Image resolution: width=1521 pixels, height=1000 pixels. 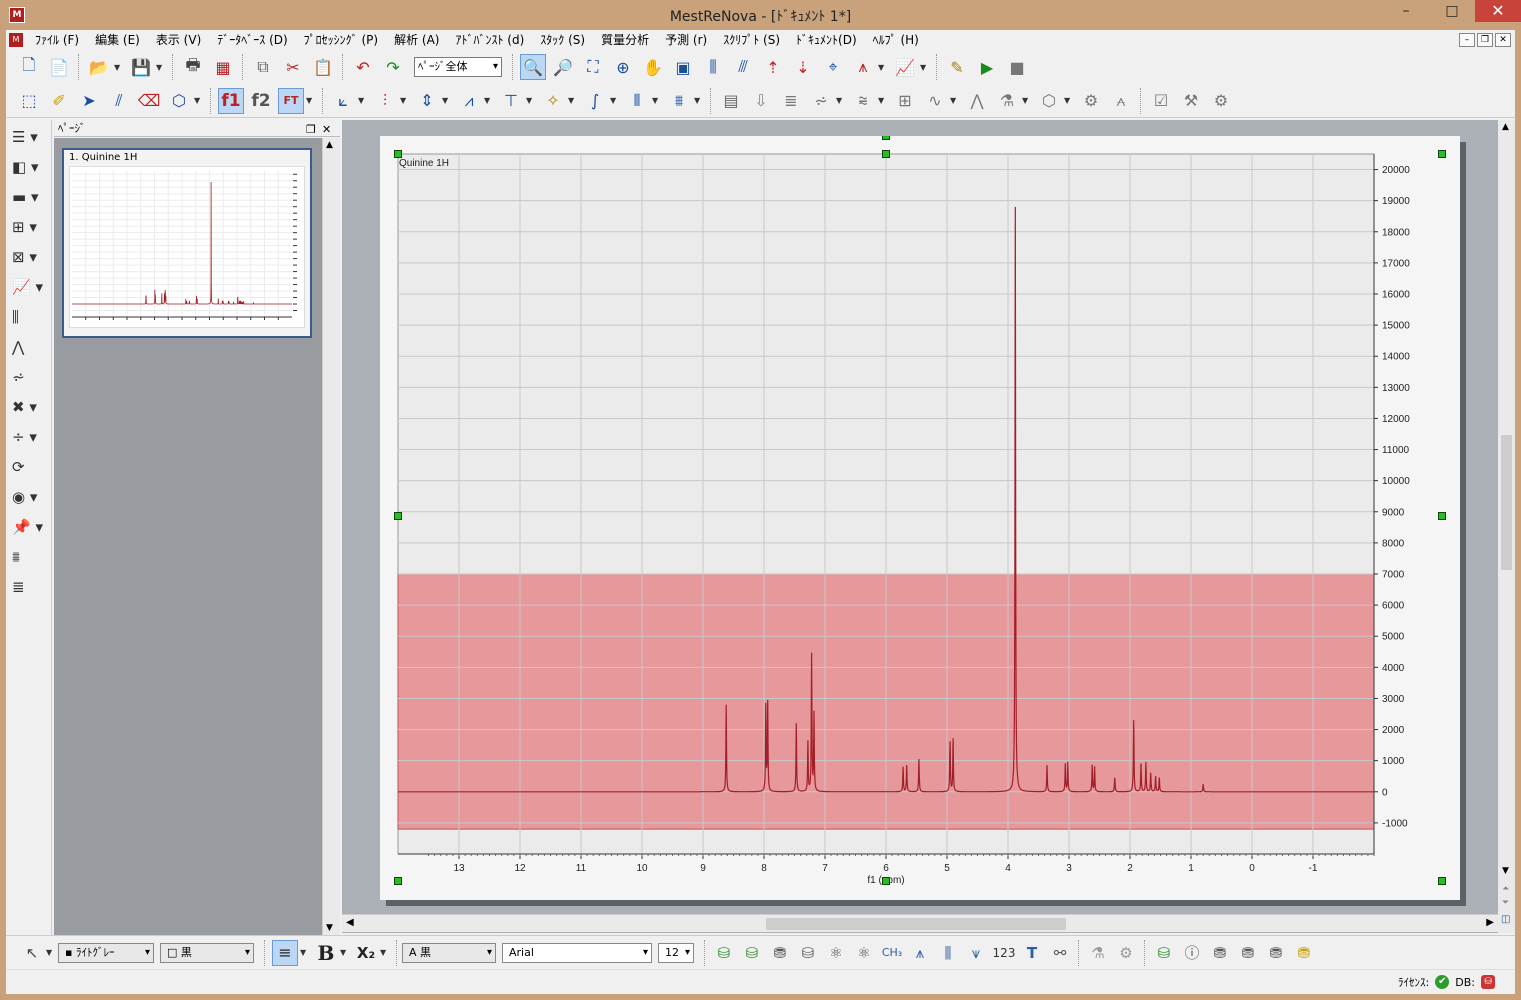 What do you see at coordinates (863, 101) in the screenshot?
I see `arrayed-icon: ⩬` at bounding box center [863, 101].